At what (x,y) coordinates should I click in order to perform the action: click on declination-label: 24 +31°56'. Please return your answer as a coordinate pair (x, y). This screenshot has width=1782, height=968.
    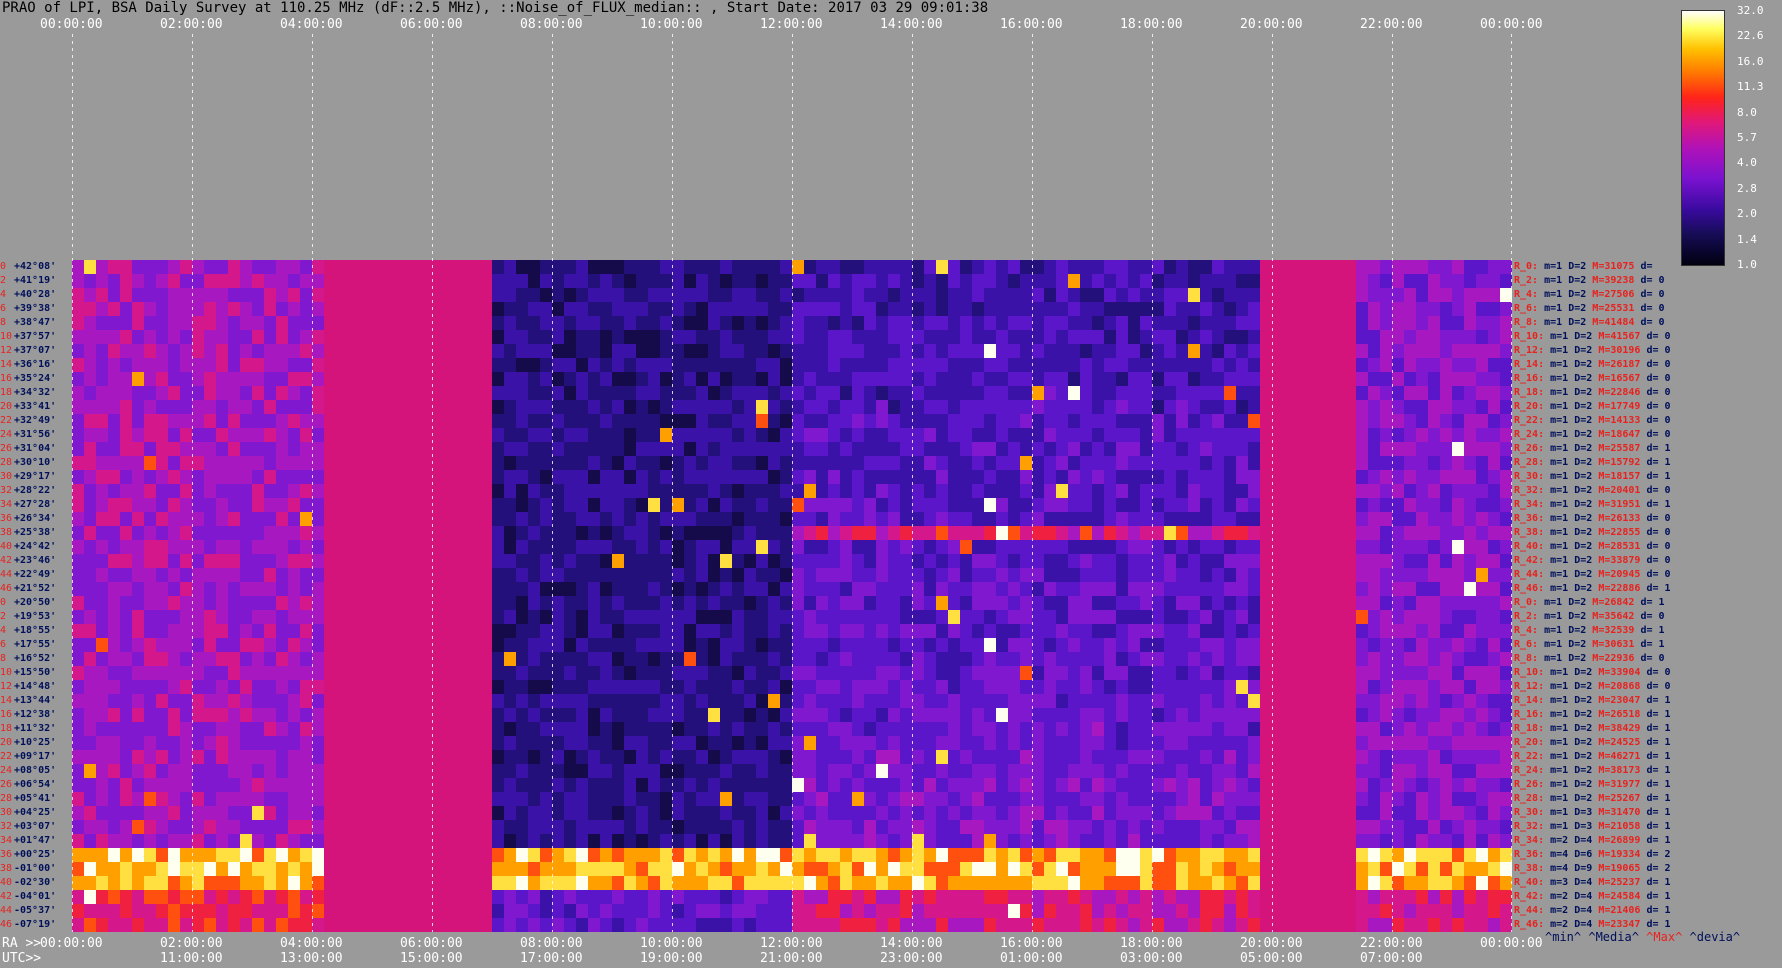
    Looking at the image, I should click on (36, 435).